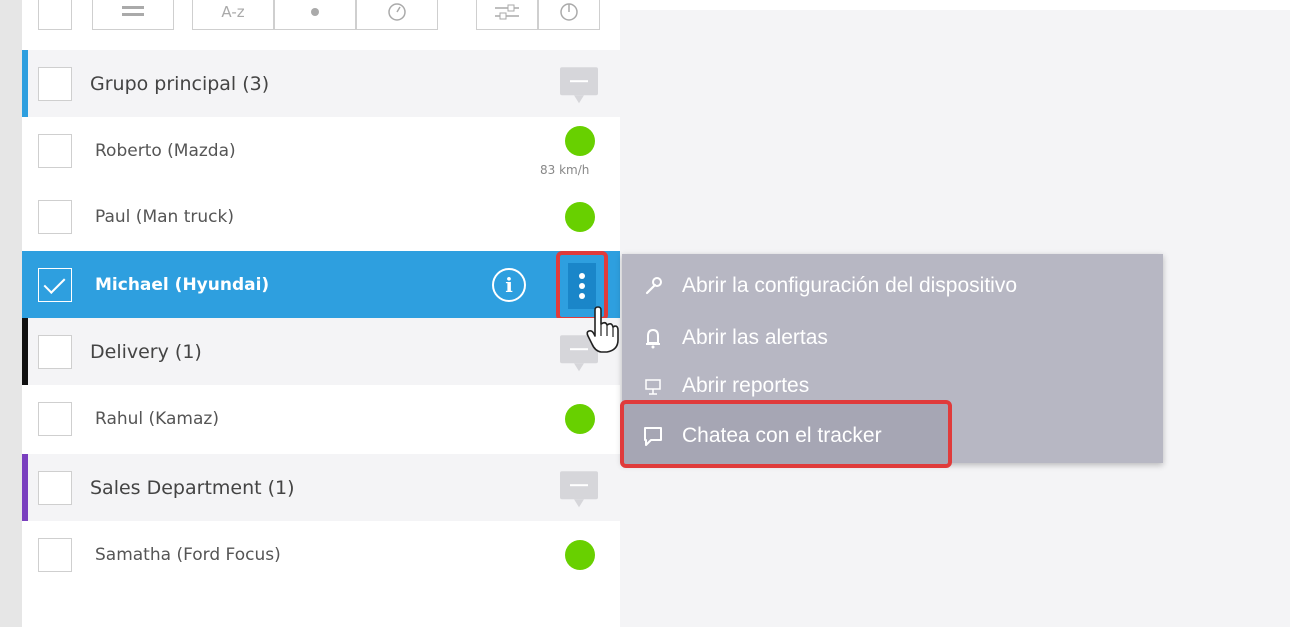  I want to click on menu-item-chat-tracker: Chatea con el tracker, so click(787, 436).